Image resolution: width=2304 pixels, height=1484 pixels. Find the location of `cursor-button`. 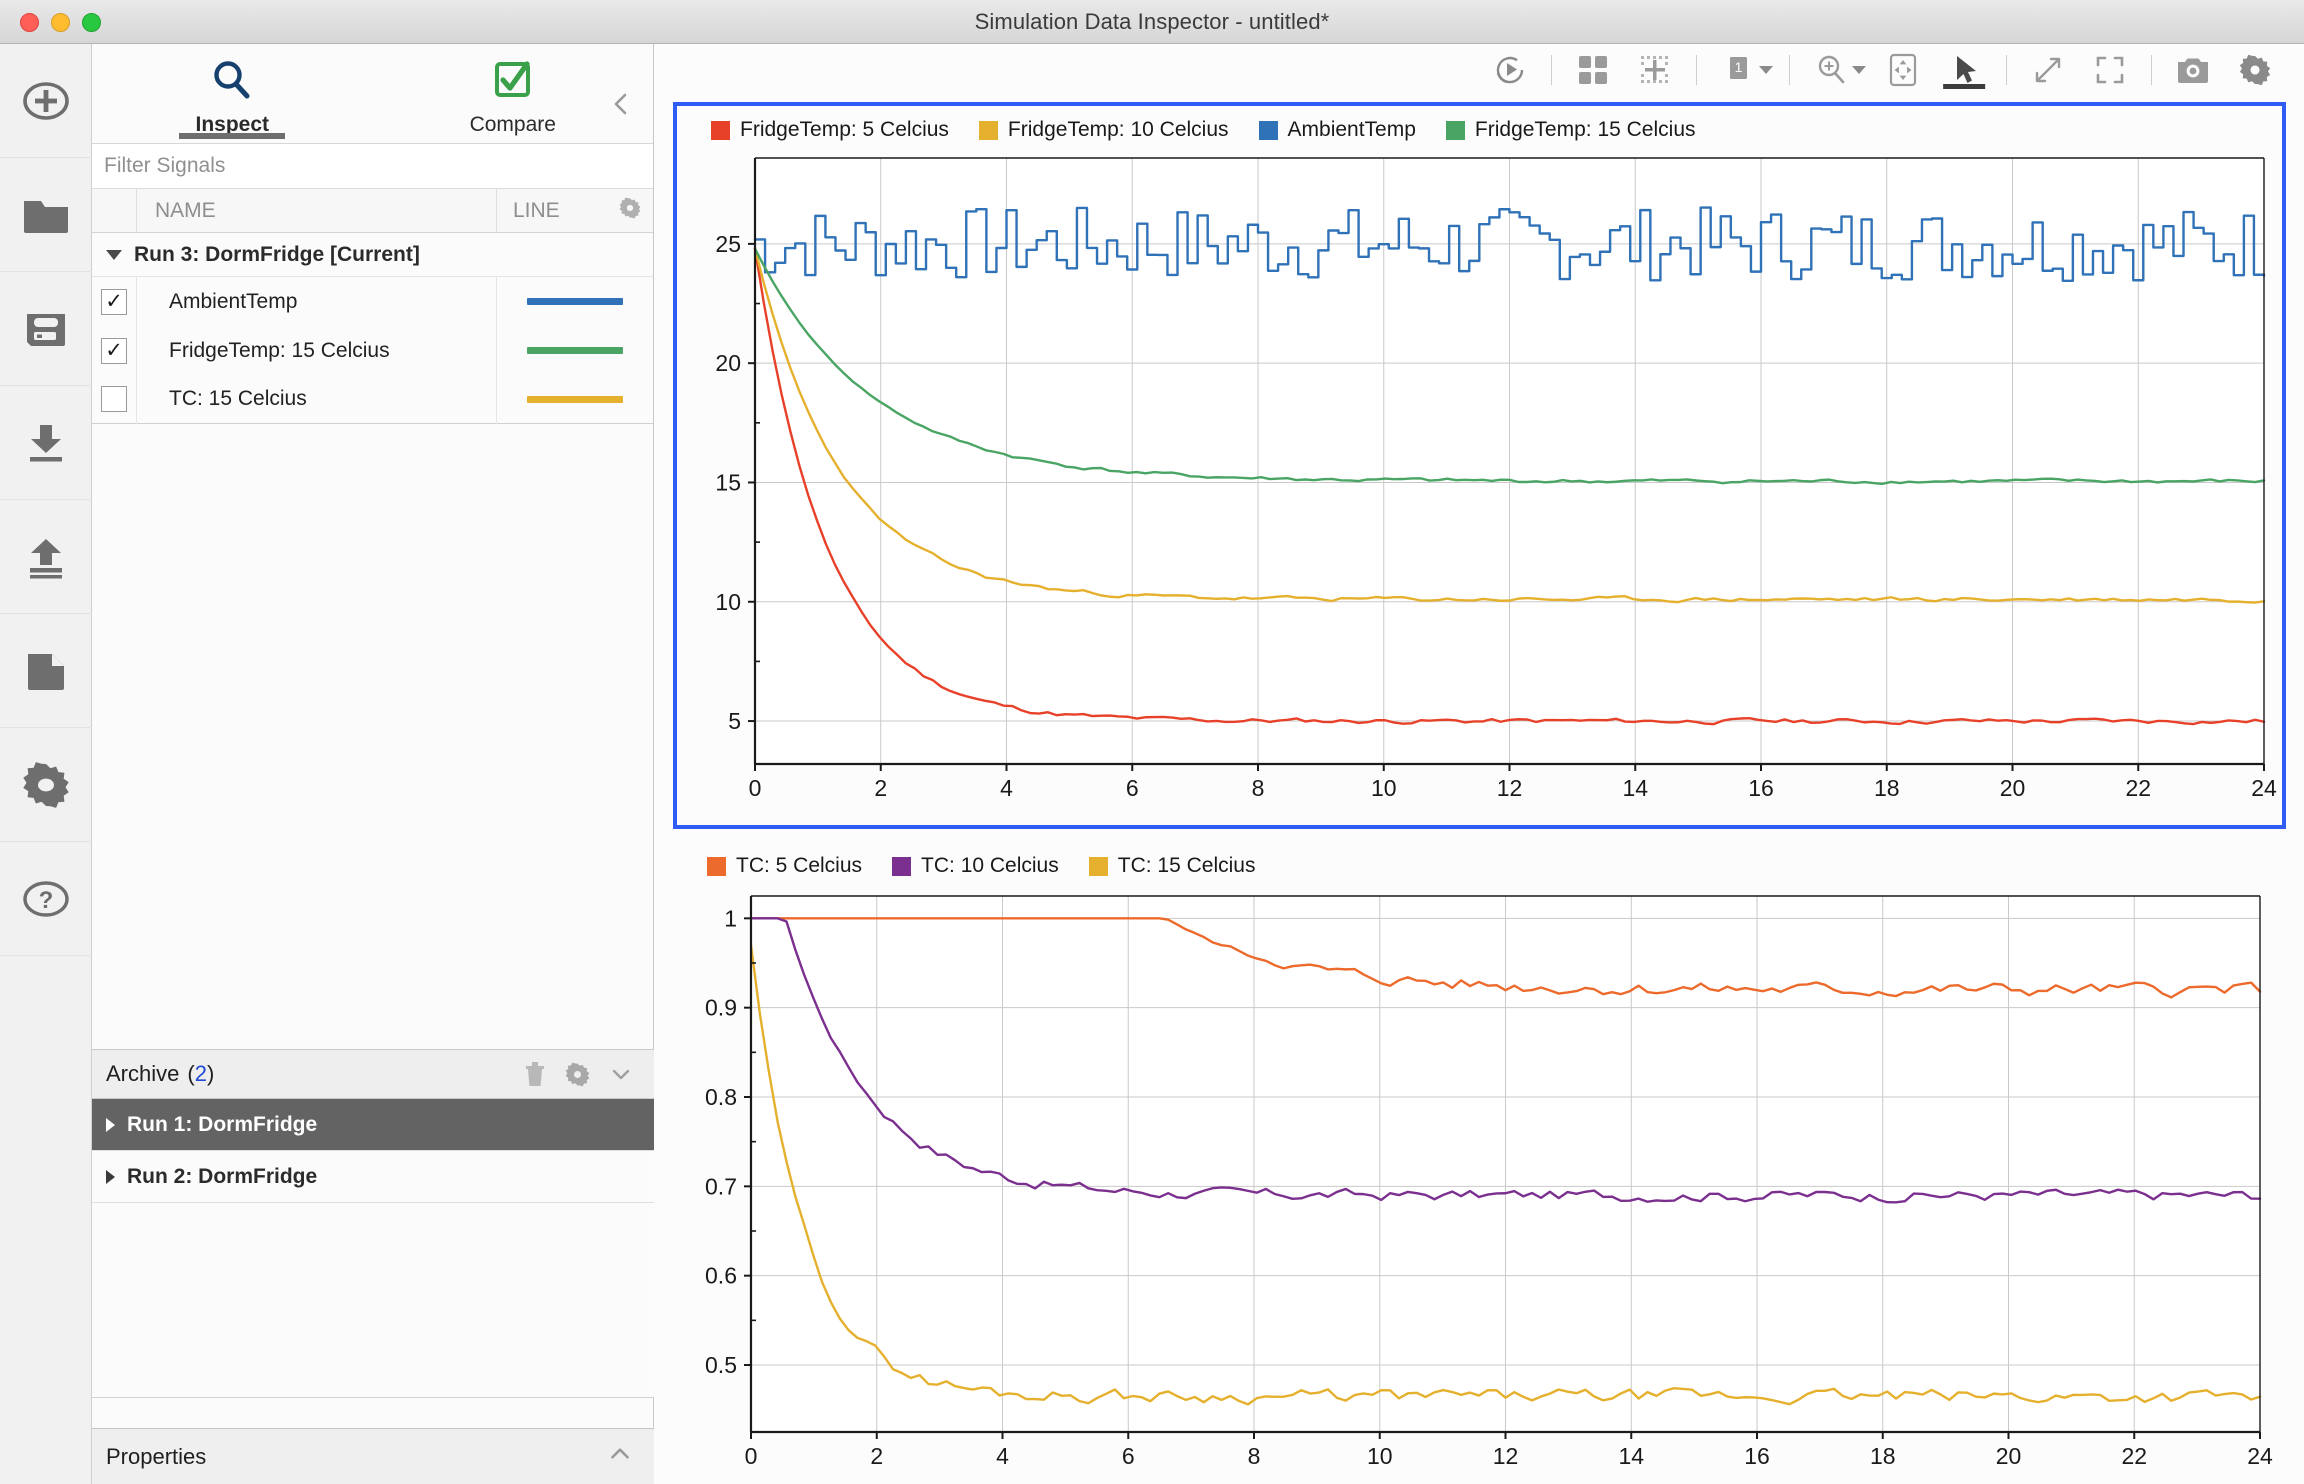

cursor-button is located at coordinates (1965, 70).